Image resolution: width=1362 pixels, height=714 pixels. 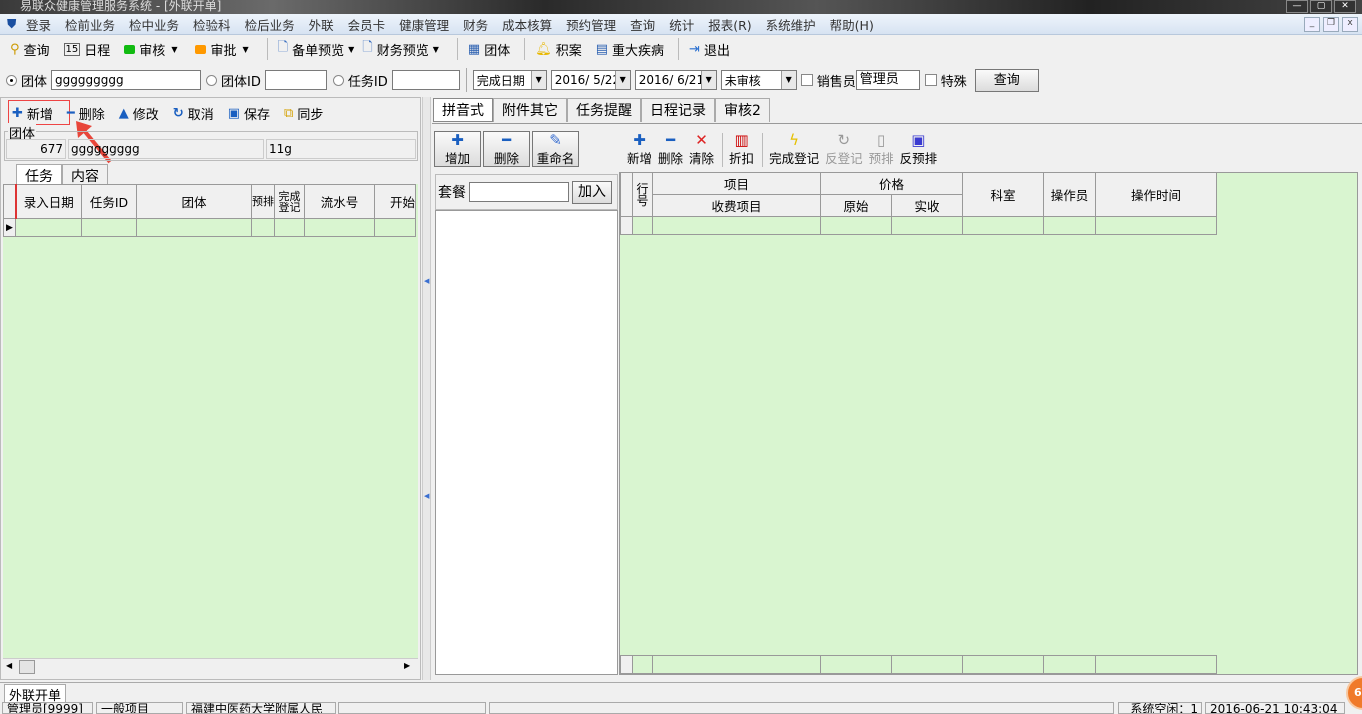 What do you see at coordinates (604, 110) in the screenshot?
I see `tab-task-reminder: 任务提醒` at bounding box center [604, 110].